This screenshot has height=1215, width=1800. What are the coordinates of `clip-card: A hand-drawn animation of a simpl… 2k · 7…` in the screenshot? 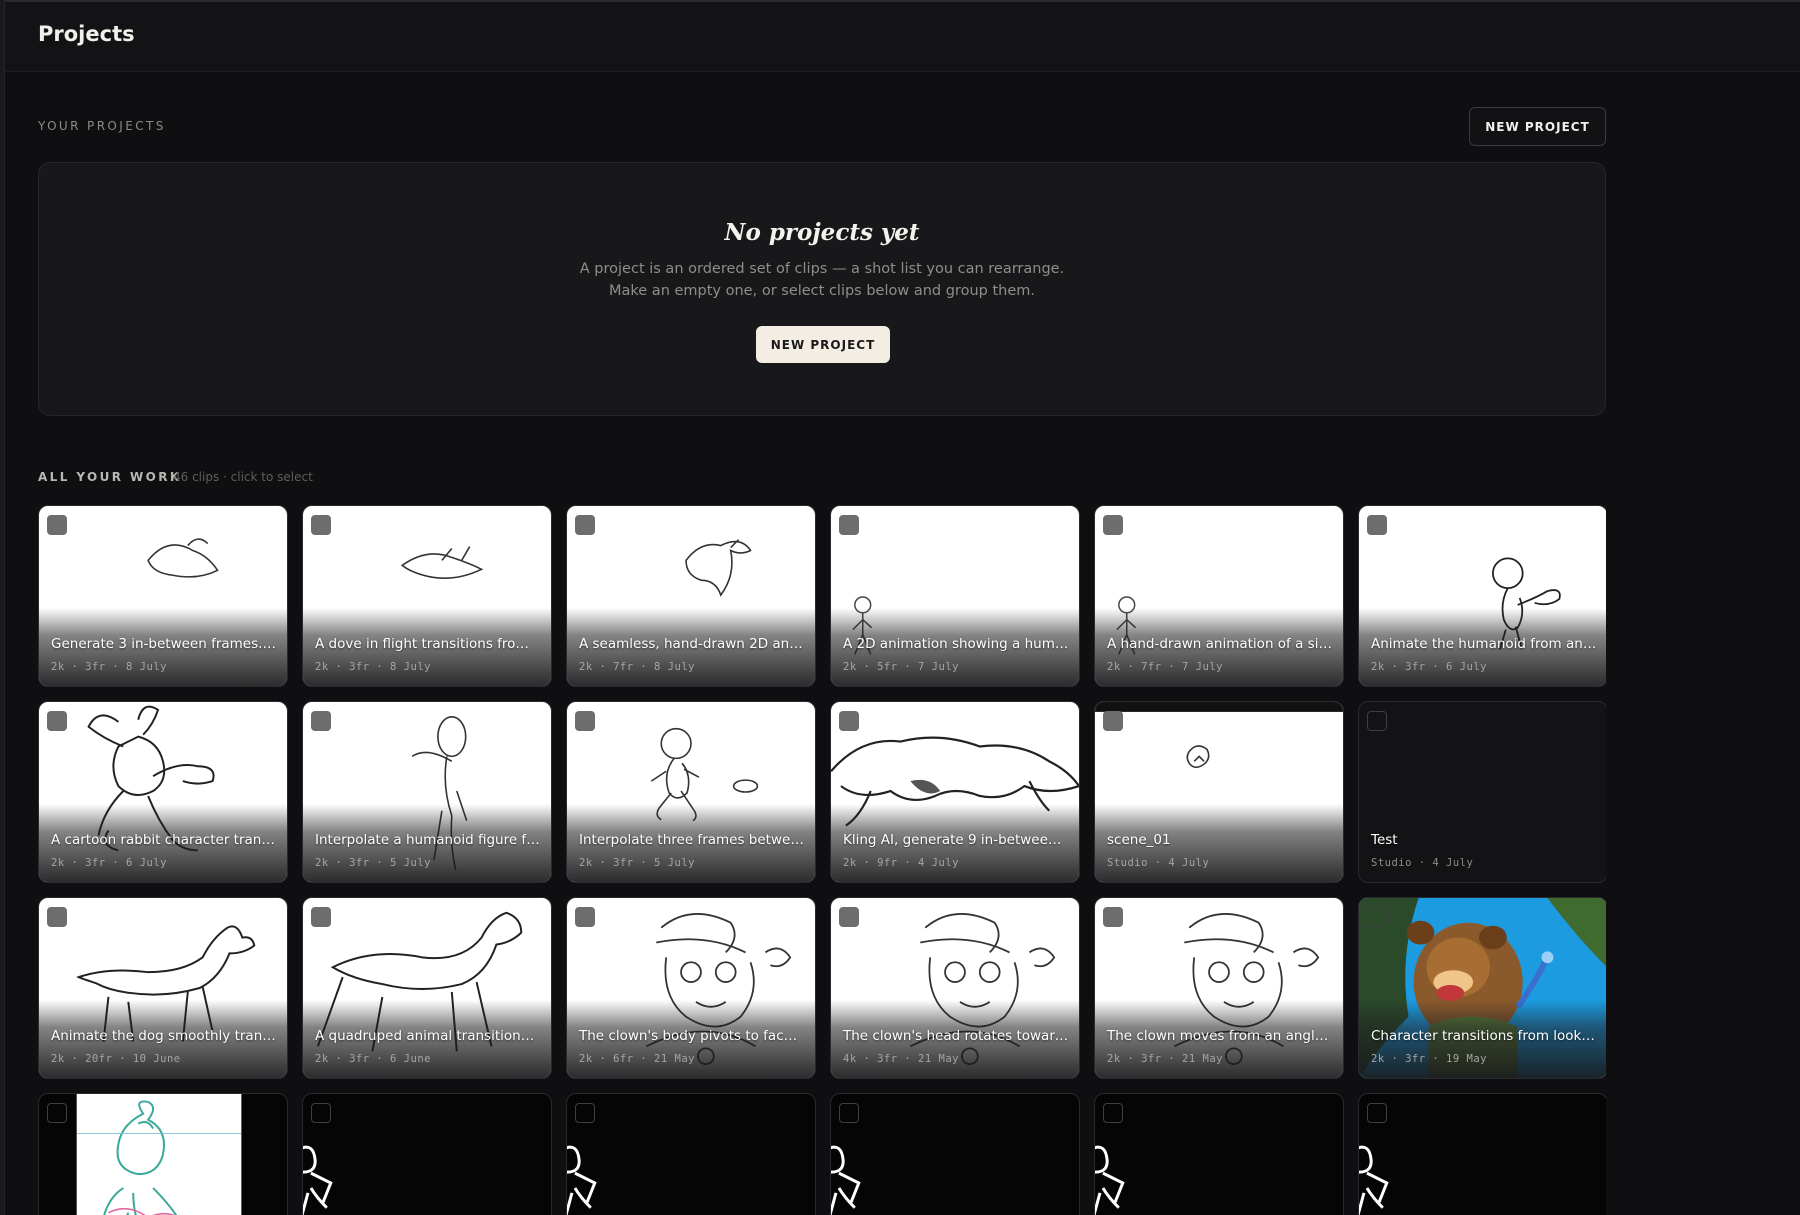 It's located at (1219, 596).